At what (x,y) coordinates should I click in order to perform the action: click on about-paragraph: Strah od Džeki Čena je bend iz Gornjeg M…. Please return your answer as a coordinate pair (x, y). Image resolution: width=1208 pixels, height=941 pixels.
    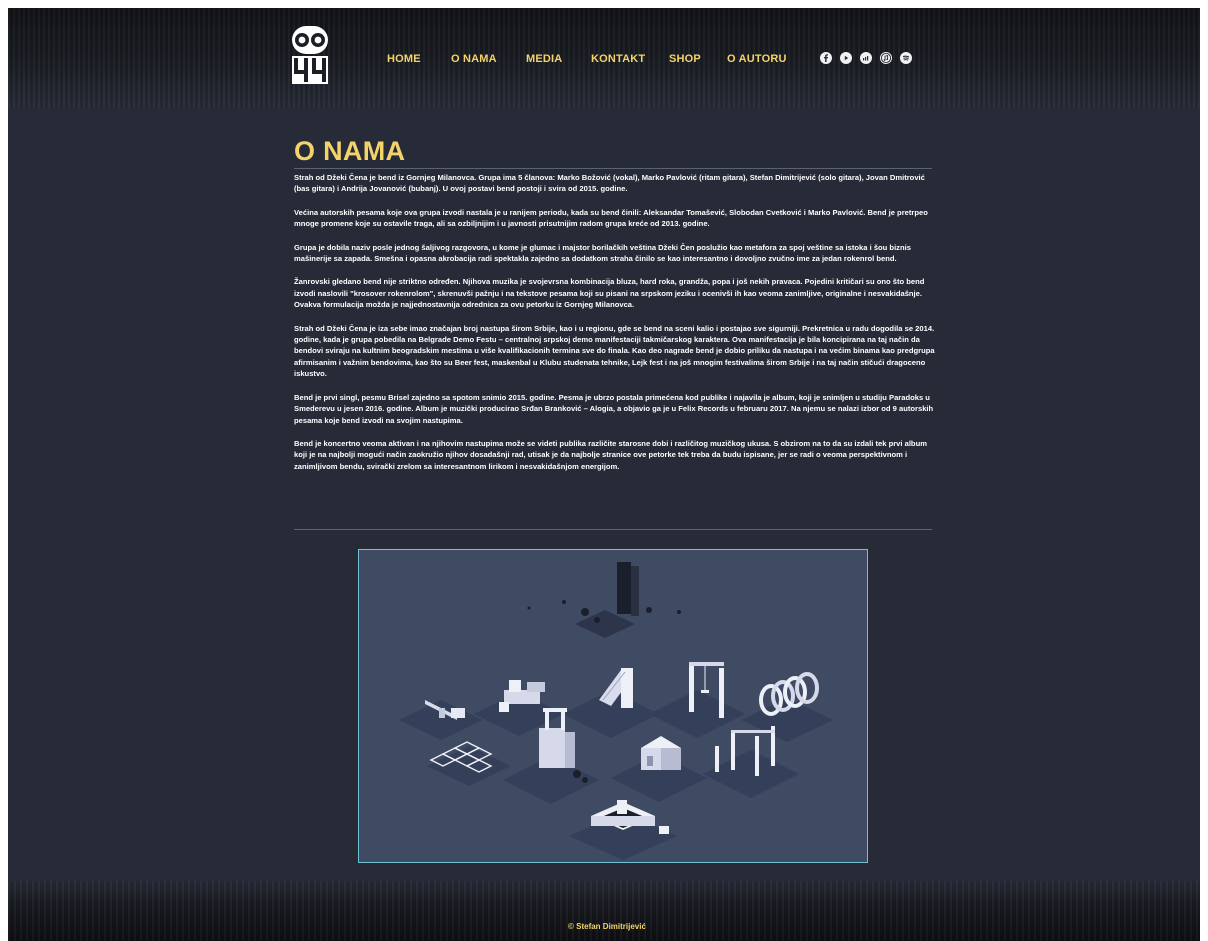
    Looking at the image, I should click on (609, 183).